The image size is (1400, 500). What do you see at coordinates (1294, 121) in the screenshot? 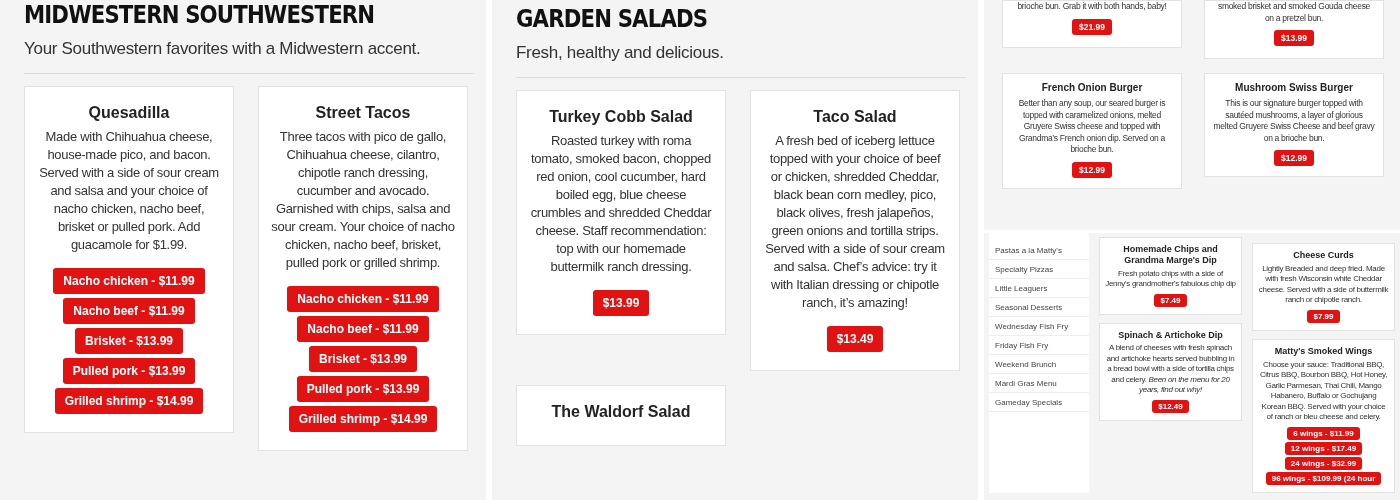
I see `dish-description: This is our signature burger topped with sautéed mushrooms, a layer of glorious melted Gruyere Swiss Cheese and beef gravy on a brioche bun.` at bounding box center [1294, 121].